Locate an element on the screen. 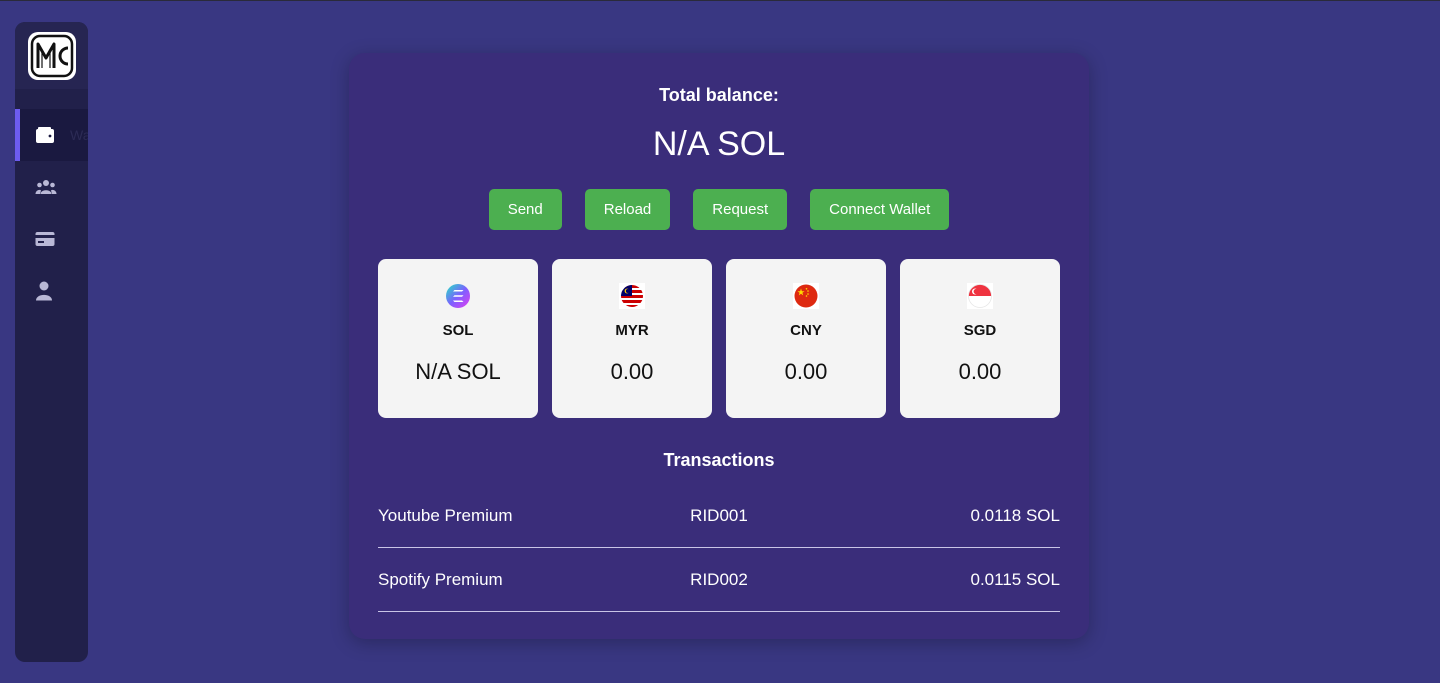  wallet-actions: Send Reload Request Connect Wallet is located at coordinates (719, 209).